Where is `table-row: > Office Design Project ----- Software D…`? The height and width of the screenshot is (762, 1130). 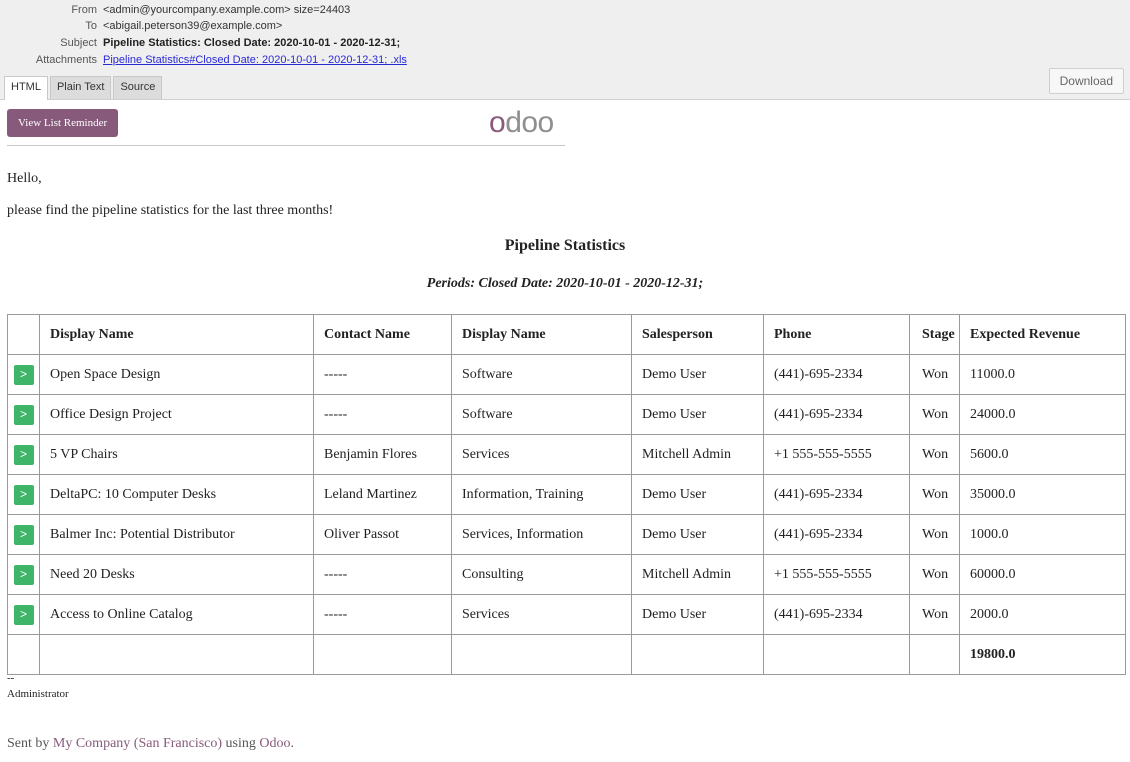 table-row: > Office Design Project ----- Software D… is located at coordinates (566, 414).